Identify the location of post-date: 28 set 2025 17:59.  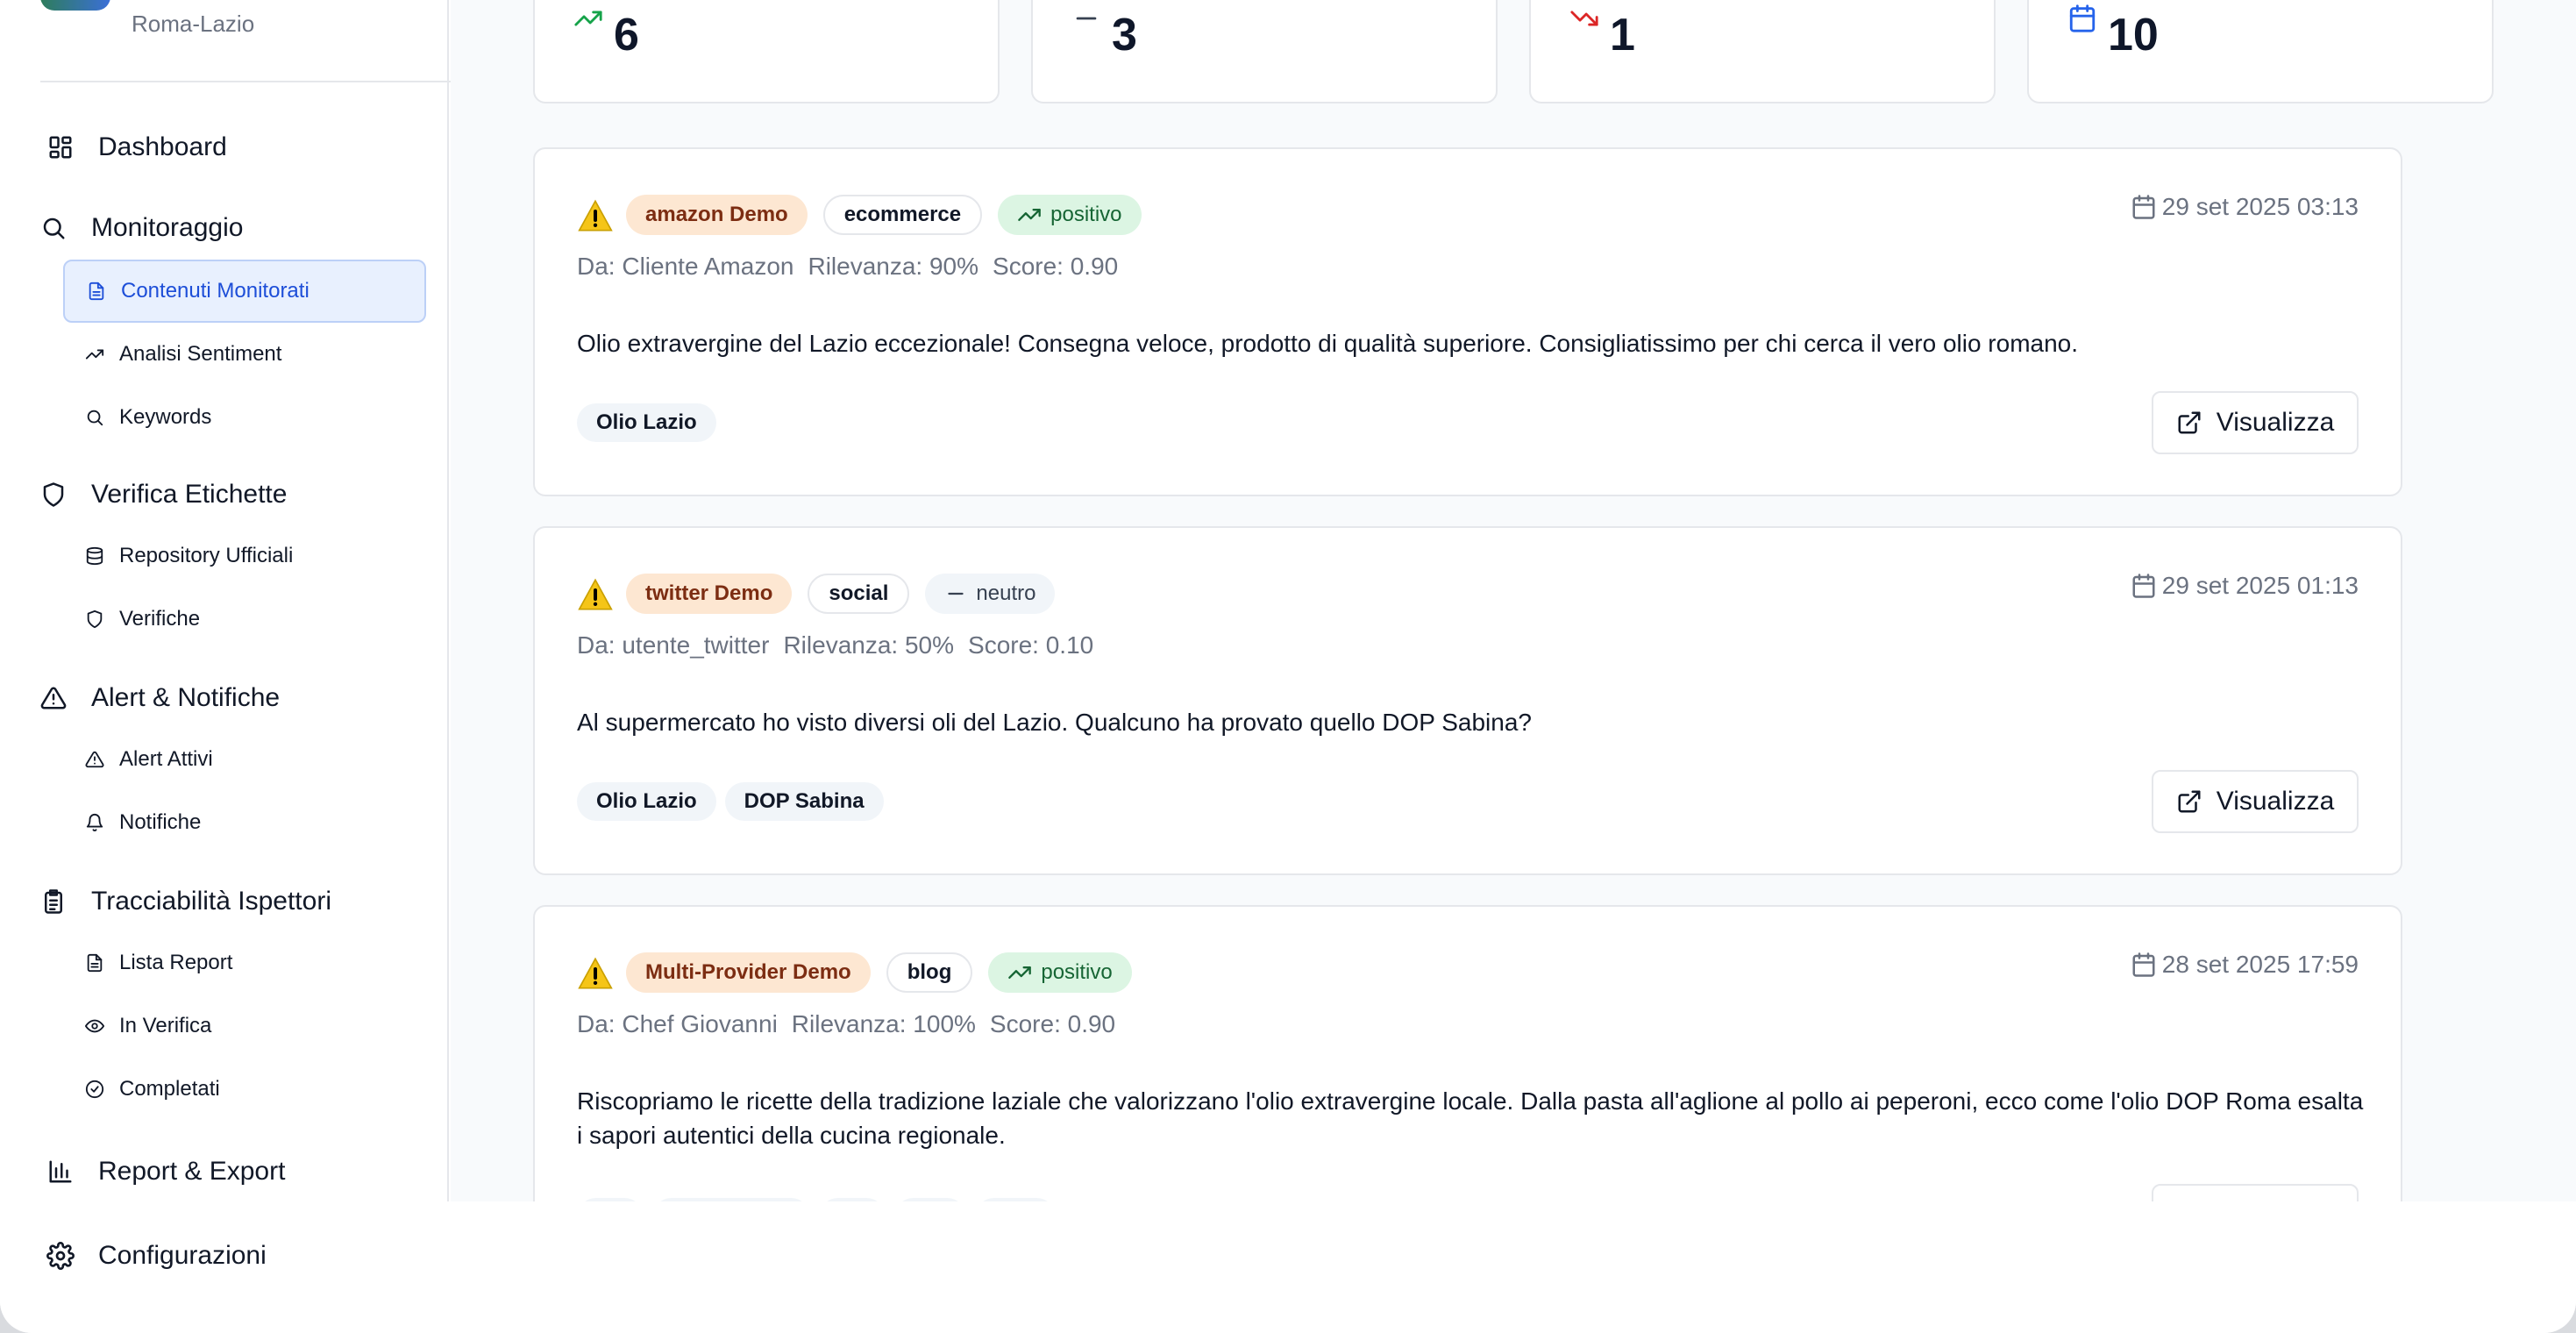
(2245, 965).